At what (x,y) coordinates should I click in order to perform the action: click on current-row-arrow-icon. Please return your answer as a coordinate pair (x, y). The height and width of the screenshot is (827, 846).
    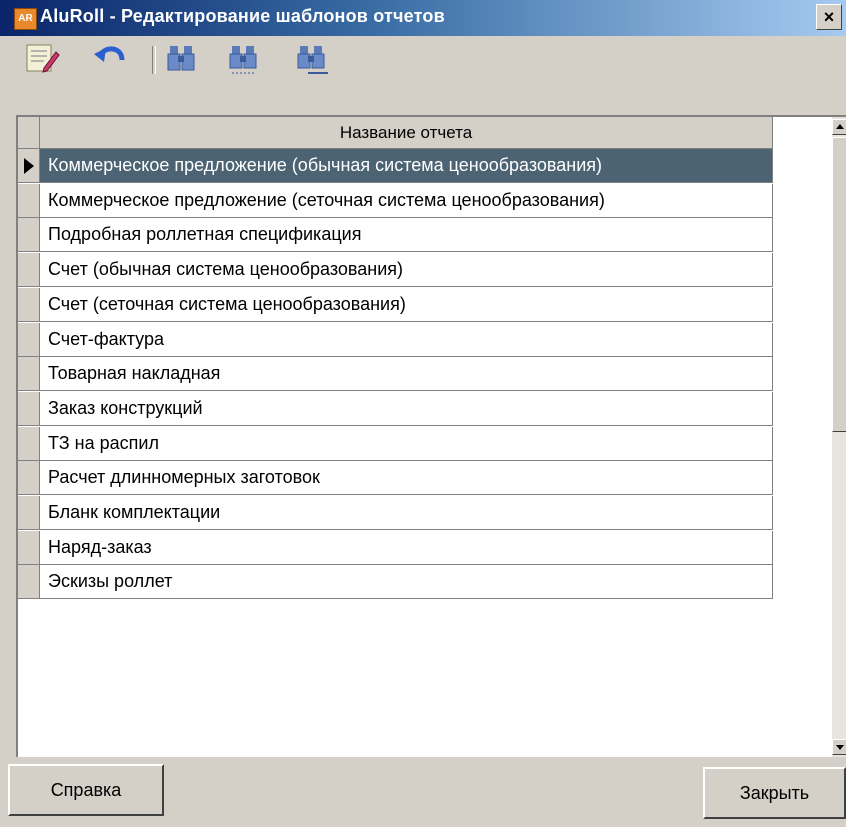
    Looking at the image, I should click on (29, 166).